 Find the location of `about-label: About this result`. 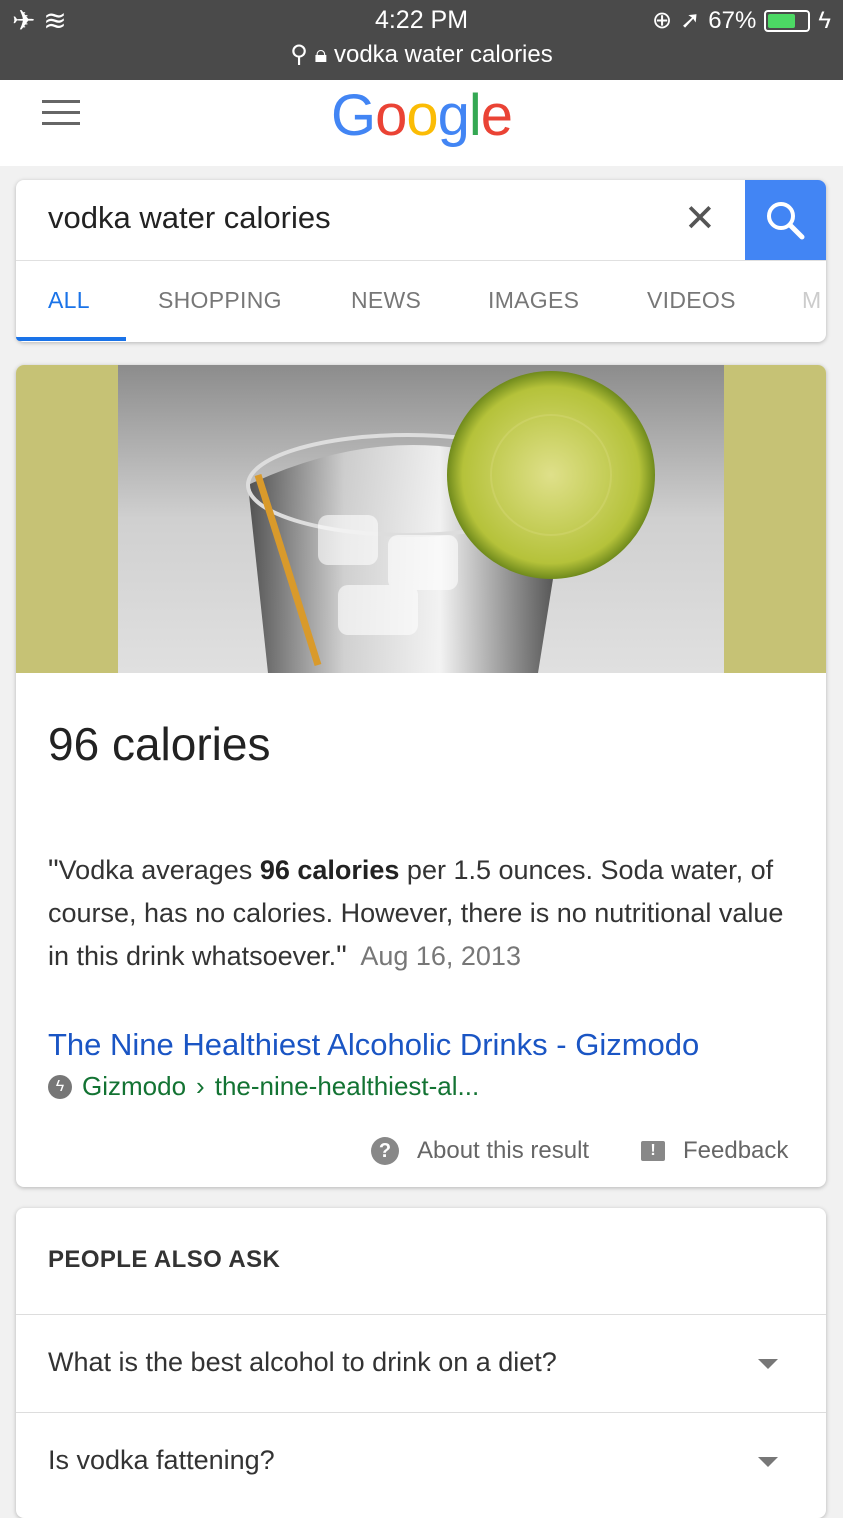

about-label: About this result is located at coordinates (503, 1150).